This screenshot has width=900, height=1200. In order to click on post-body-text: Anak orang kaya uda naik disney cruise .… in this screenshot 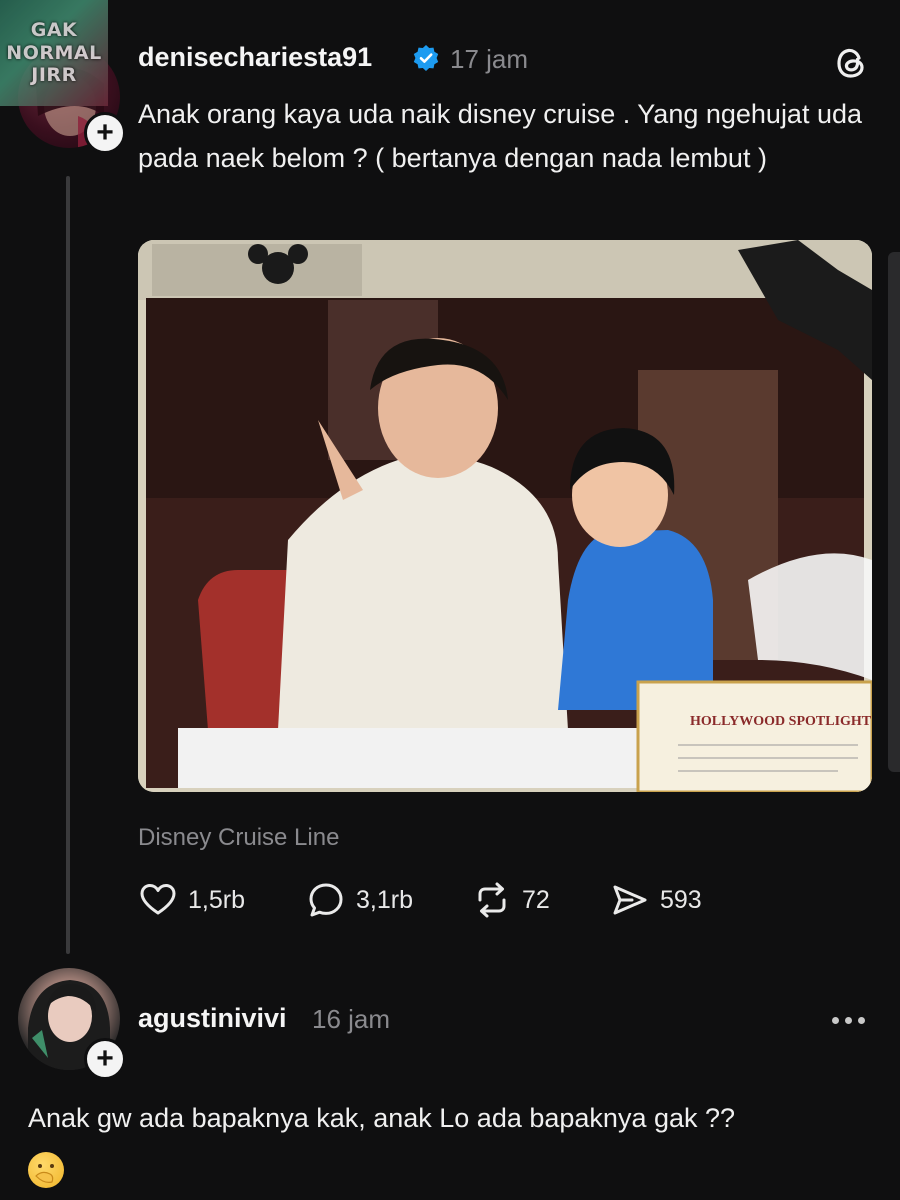, I will do `click(500, 136)`.